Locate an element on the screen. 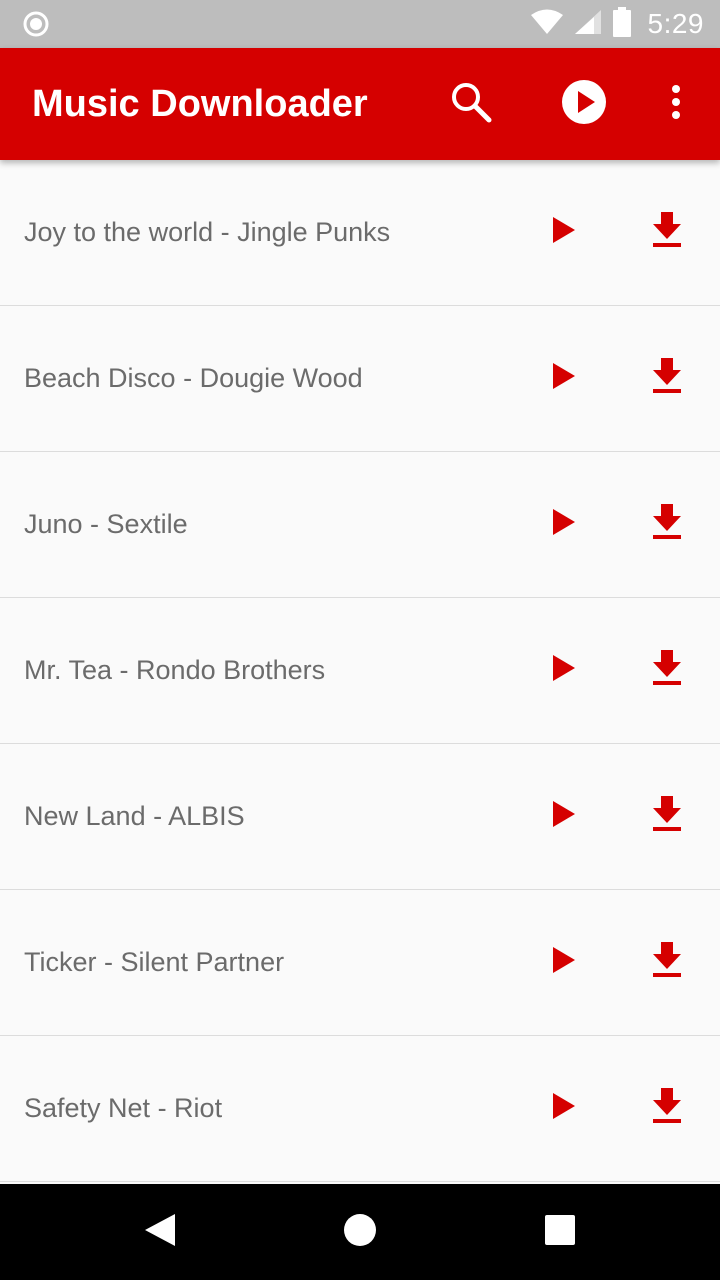  navigation-bar is located at coordinates (360, 1232).